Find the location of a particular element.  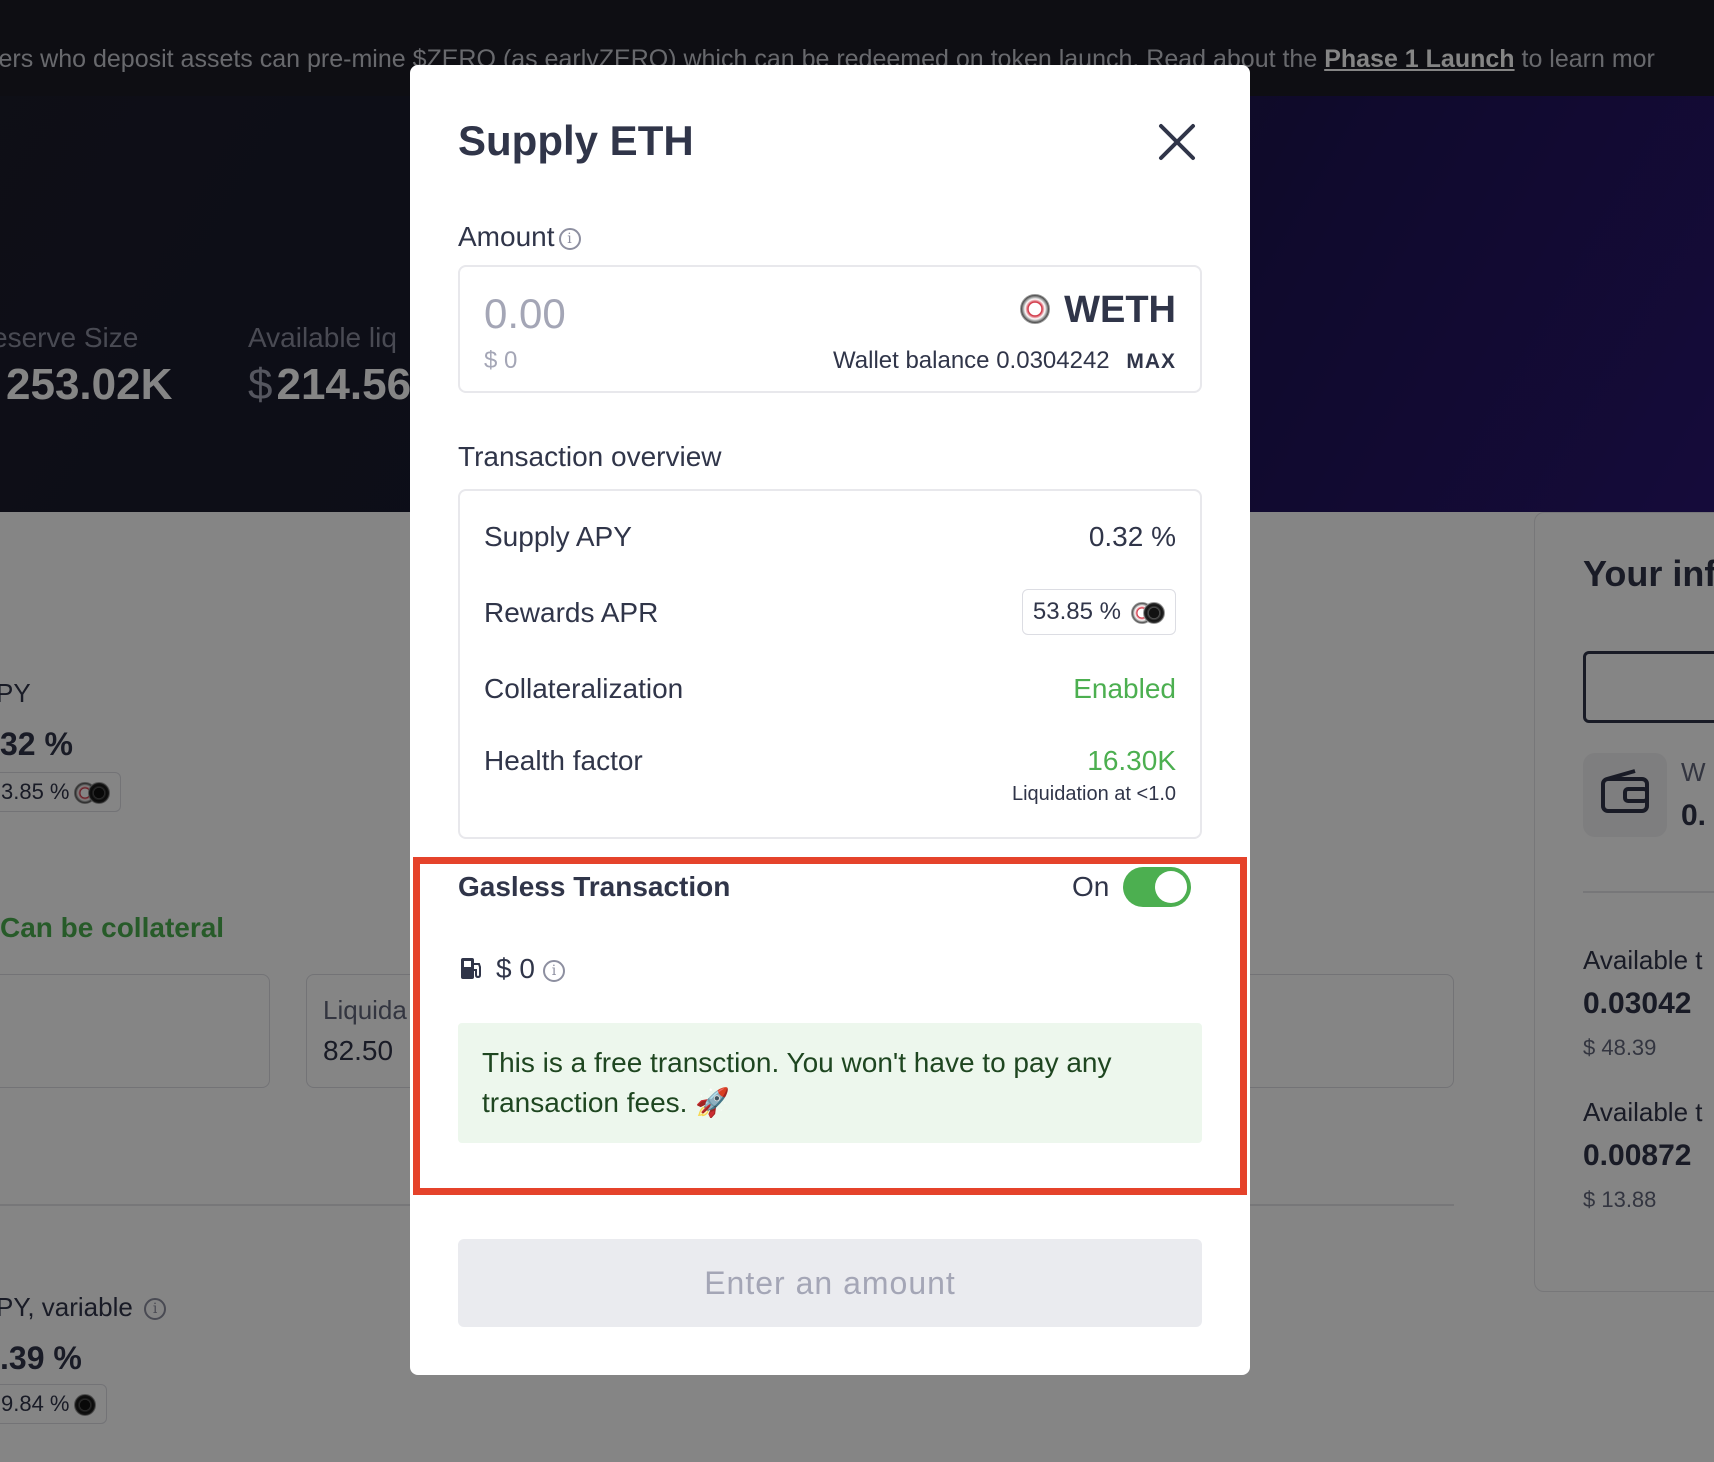

gas-cost-row: $ 0 i is located at coordinates (511, 969).